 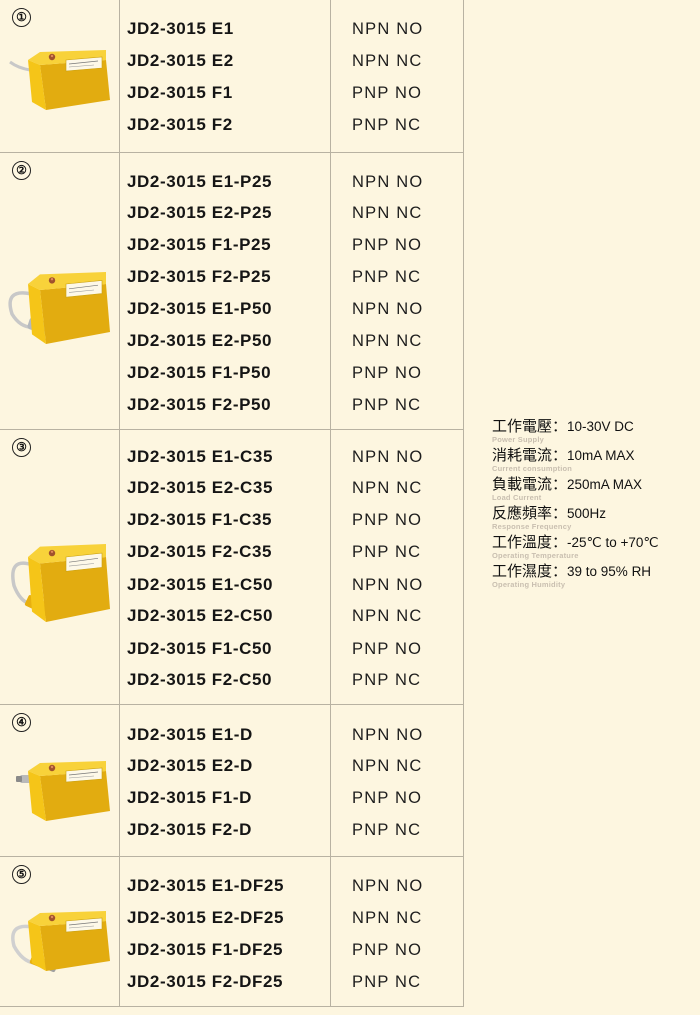 What do you see at coordinates (180, 60) in the screenshot?
I see `model-number: JD2-3015 E2` at bounding box center [180, 60].